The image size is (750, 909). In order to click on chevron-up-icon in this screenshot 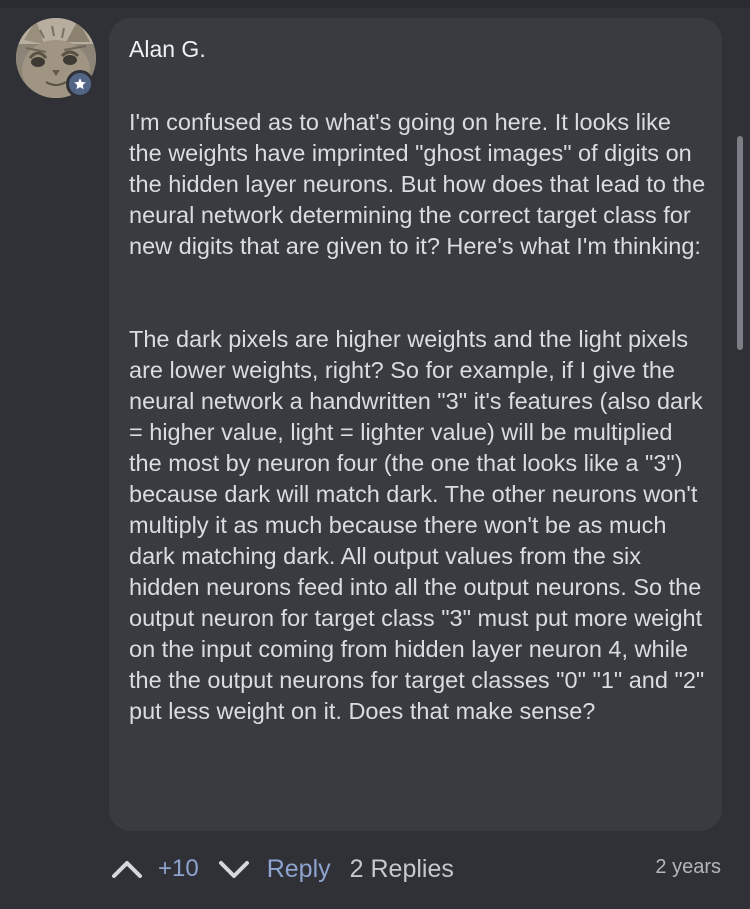, I will do `click(127, 869)`.